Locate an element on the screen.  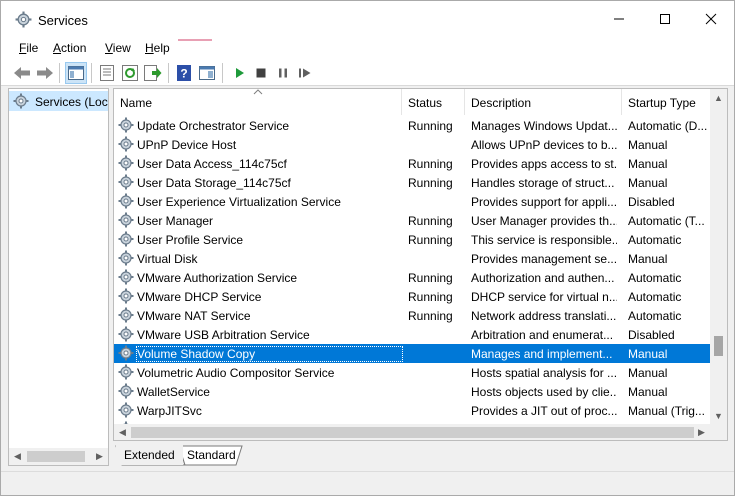
start-service-icon is located at coordinates (240, 73).